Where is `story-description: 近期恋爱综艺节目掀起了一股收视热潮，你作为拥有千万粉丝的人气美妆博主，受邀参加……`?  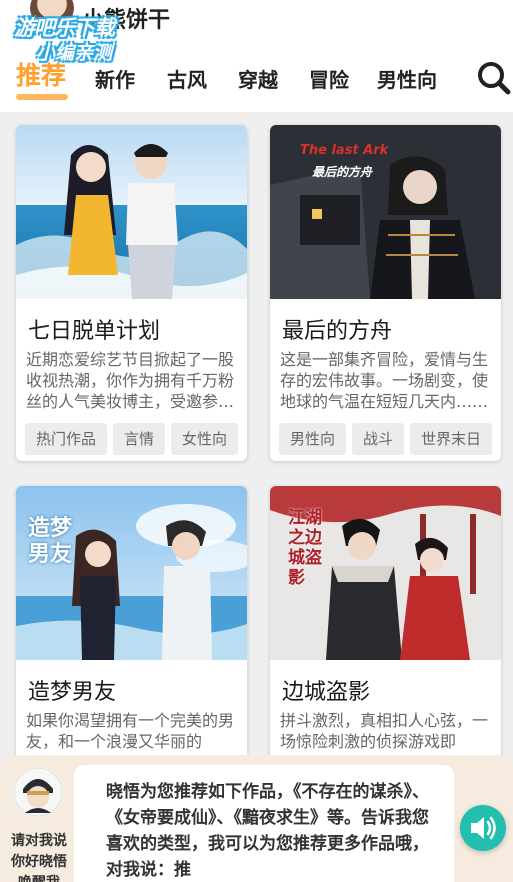 story-description: 近期恋爱综艺节目掀起了一股收视热潮，你作为拥有千万粉丝的人气美妆博主，受邀参加…… is located at coordinates (130, 380).